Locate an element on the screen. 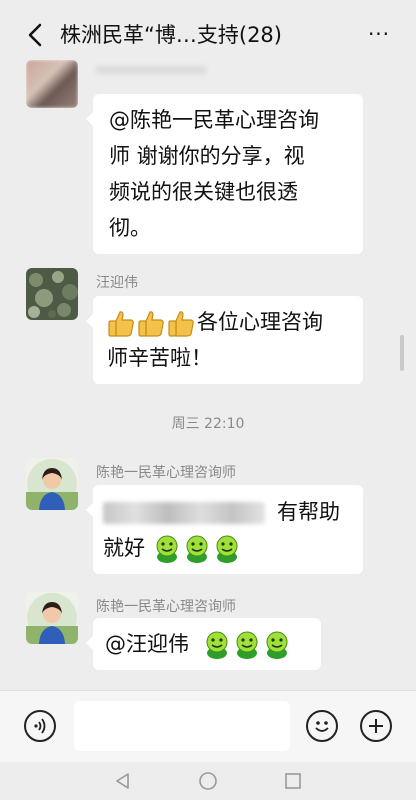  blurred-text is located at coordinates (184, 513).